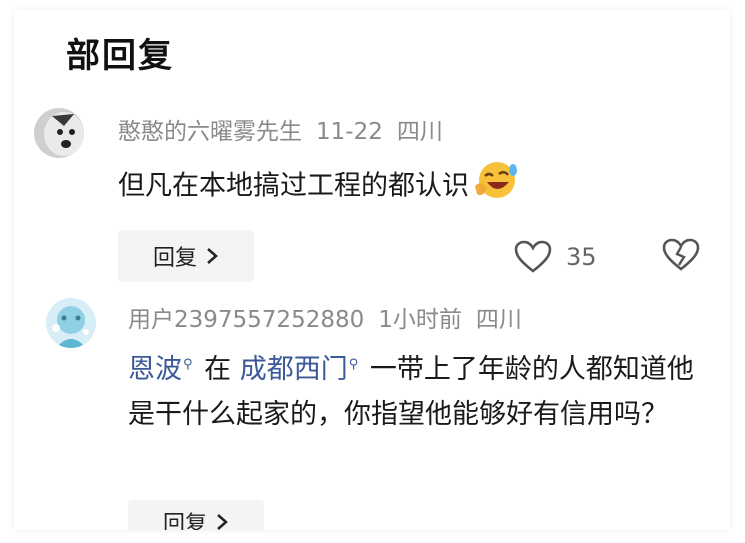  Describe the element at coordinates (155, 369) in the screenshot. I see `mention-link: 恩波` at that location.